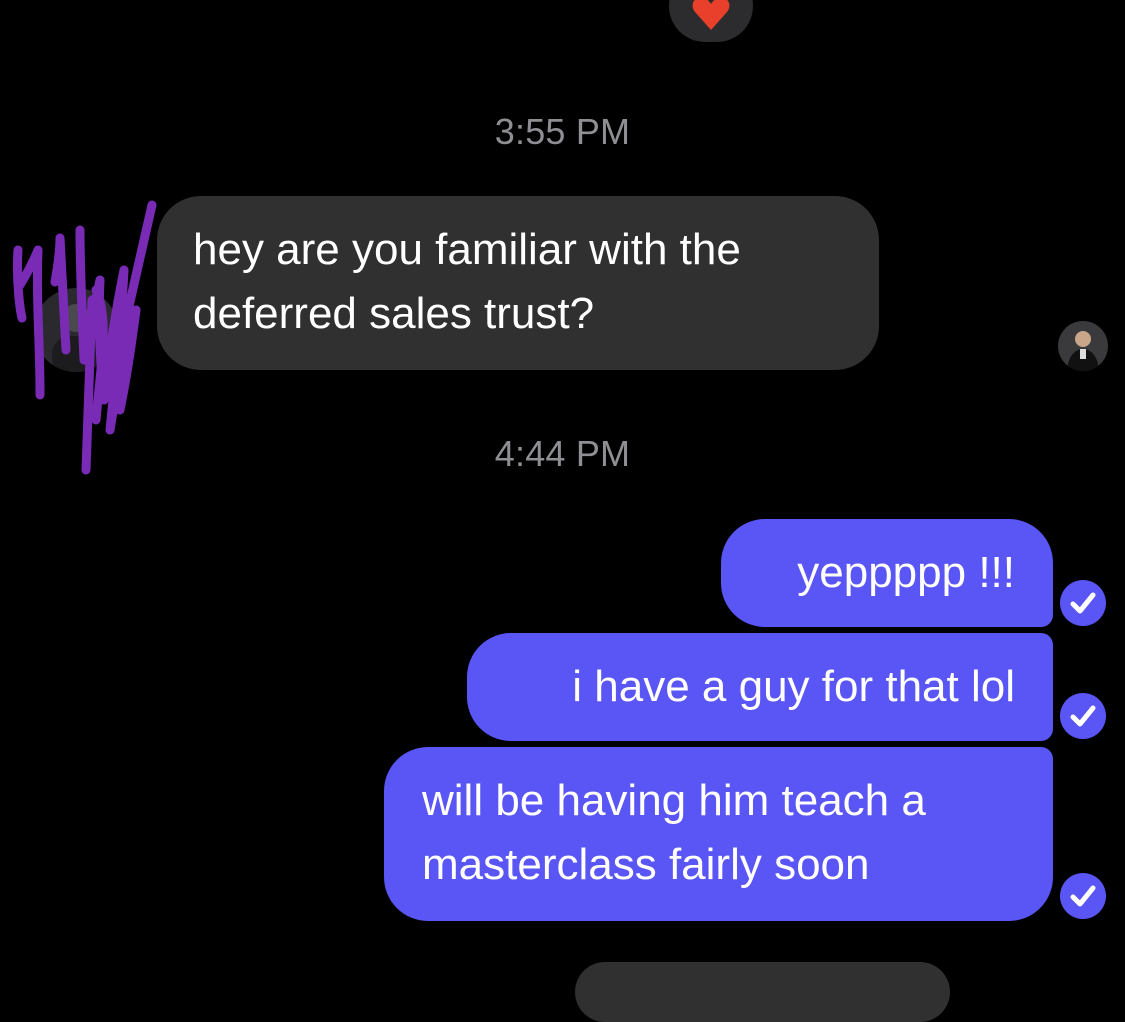 The width and height of the screenshot is (1125, 1022). I want to click on seen-avatar, so click(1083, 346).